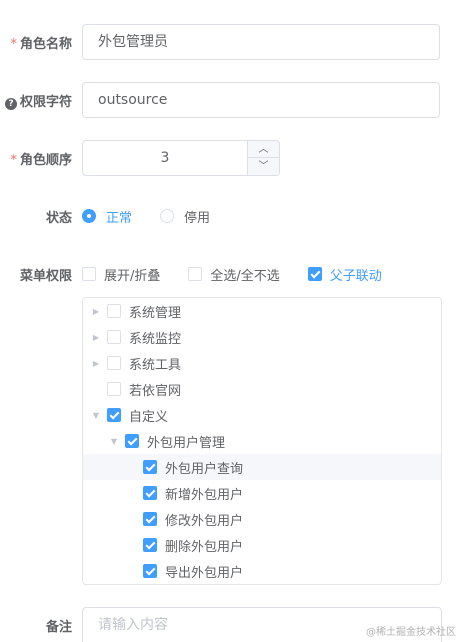 Image resolution: width=462 pixels, height=642 pixels. What do you see at coordinates (344, 274) in the screenshot?
I see `parent-child-link-checkbox: 父子联动` at bounding box center [344, 274].